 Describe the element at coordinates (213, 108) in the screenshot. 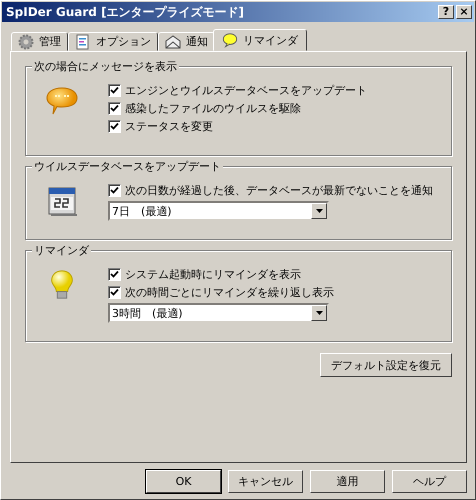

I see `checkbox-label: 感染したファイルのウイルスを駆除` at that location.